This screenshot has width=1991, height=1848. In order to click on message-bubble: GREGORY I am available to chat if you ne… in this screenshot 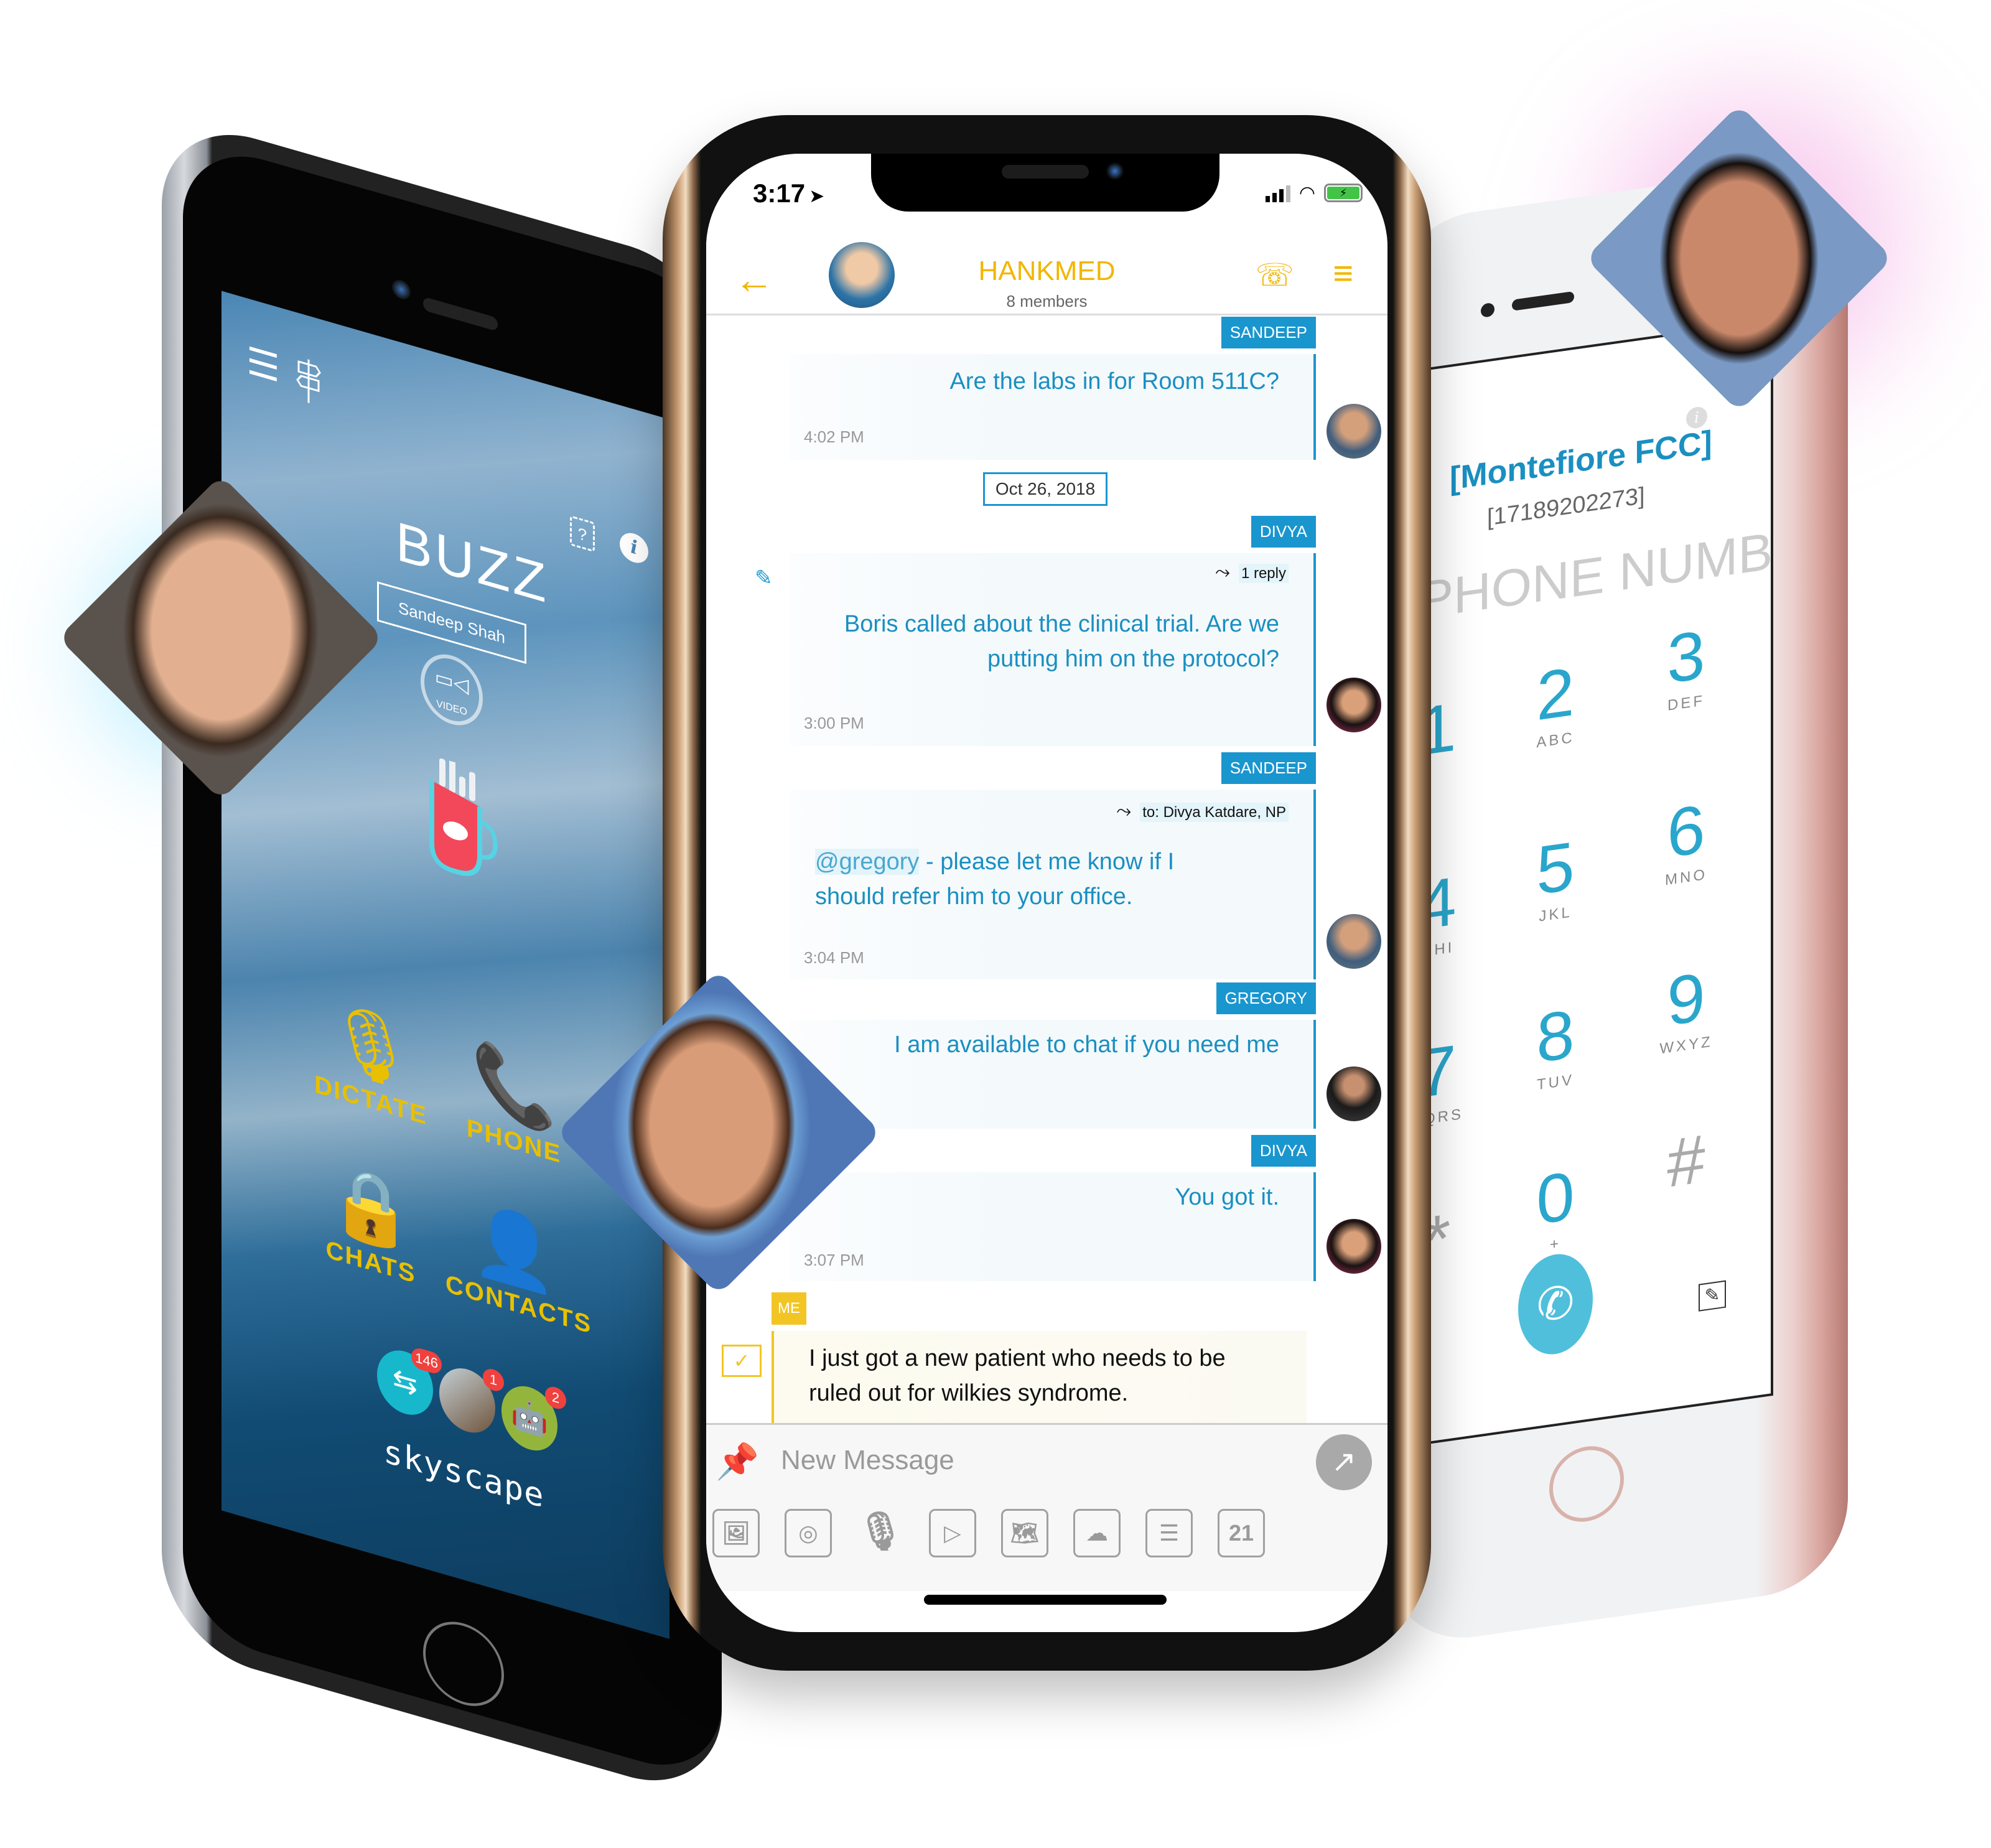, I will do `click(1053, 1055)`.